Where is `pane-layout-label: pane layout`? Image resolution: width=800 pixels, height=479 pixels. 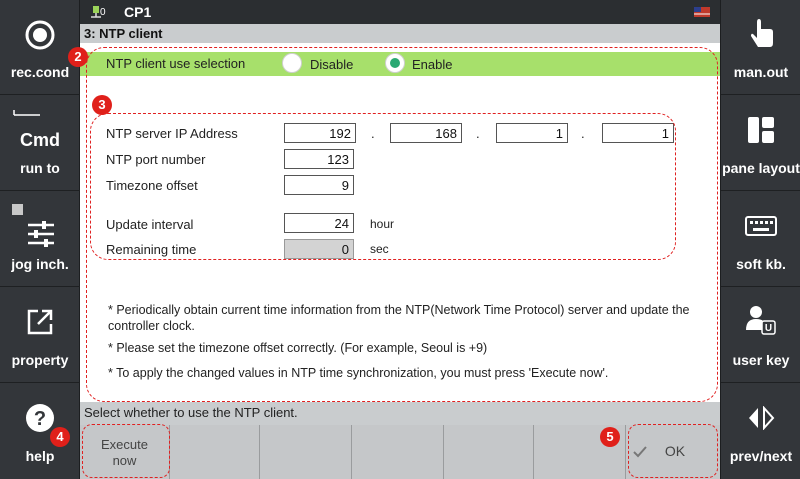 pane-layout-label: pane layout is located at coordinates (761, 168).